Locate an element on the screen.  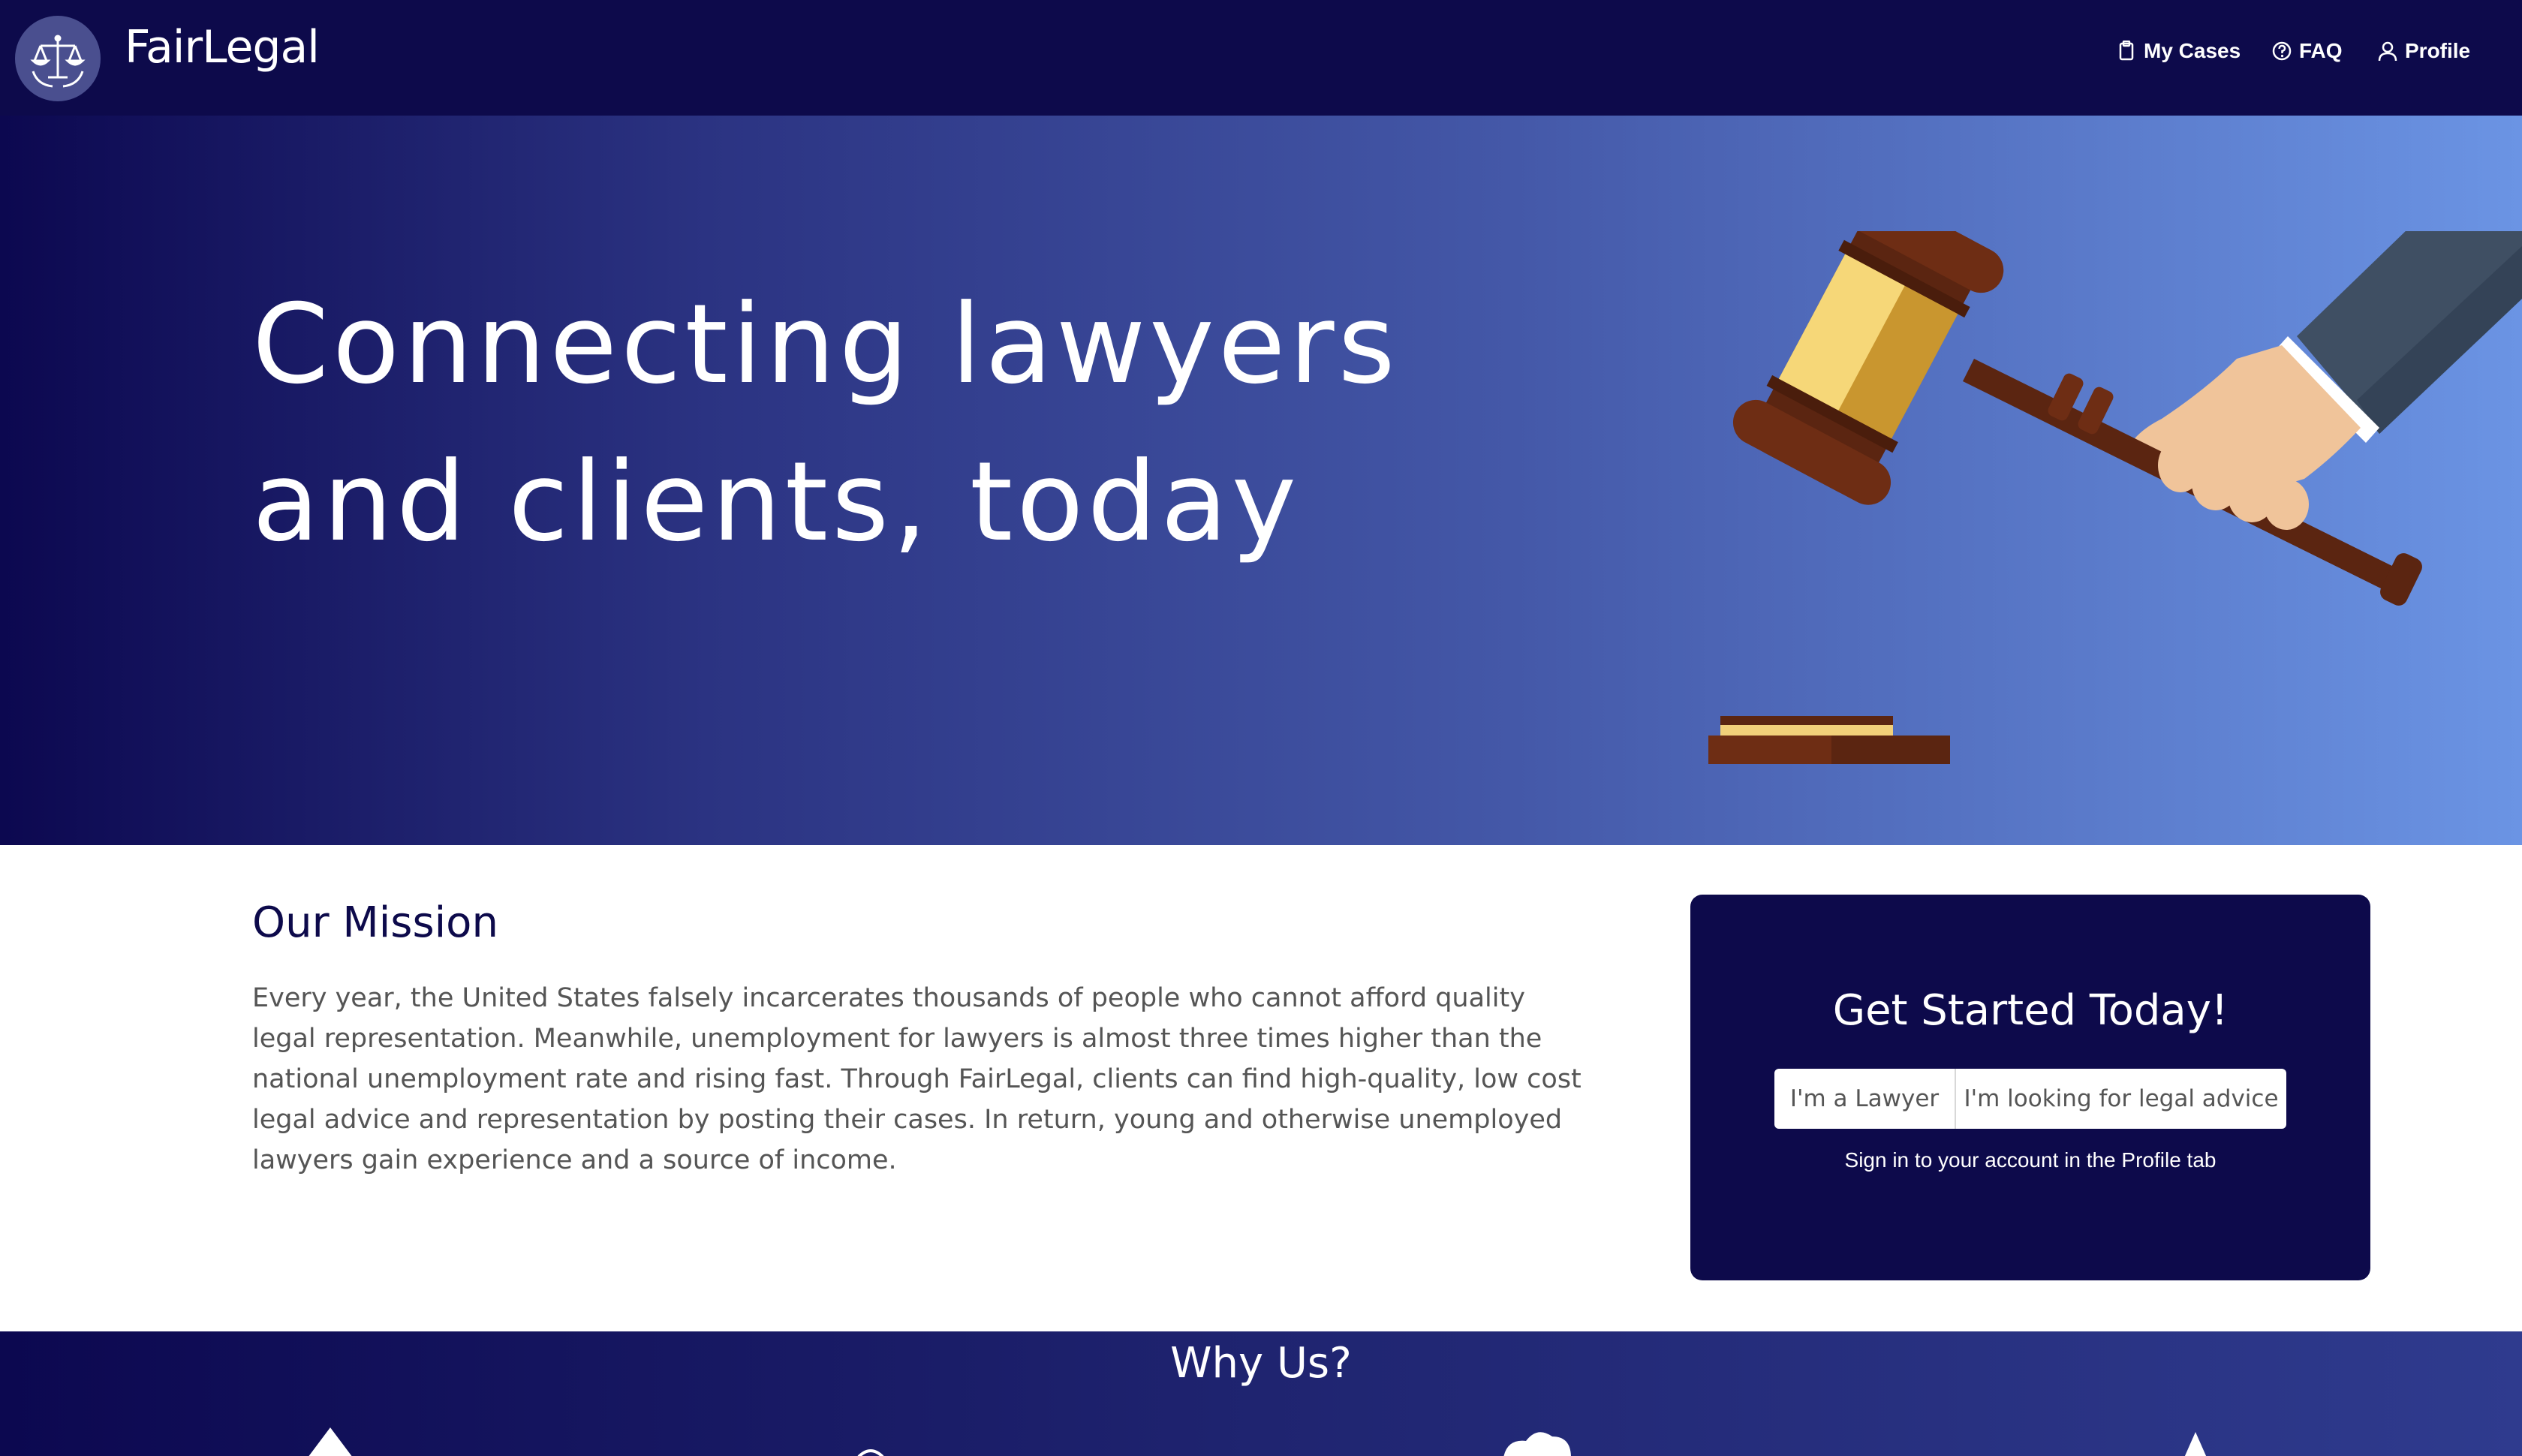
legal-advice-button: I'm looking for legal advice is located at coordinates (2121, 1099).